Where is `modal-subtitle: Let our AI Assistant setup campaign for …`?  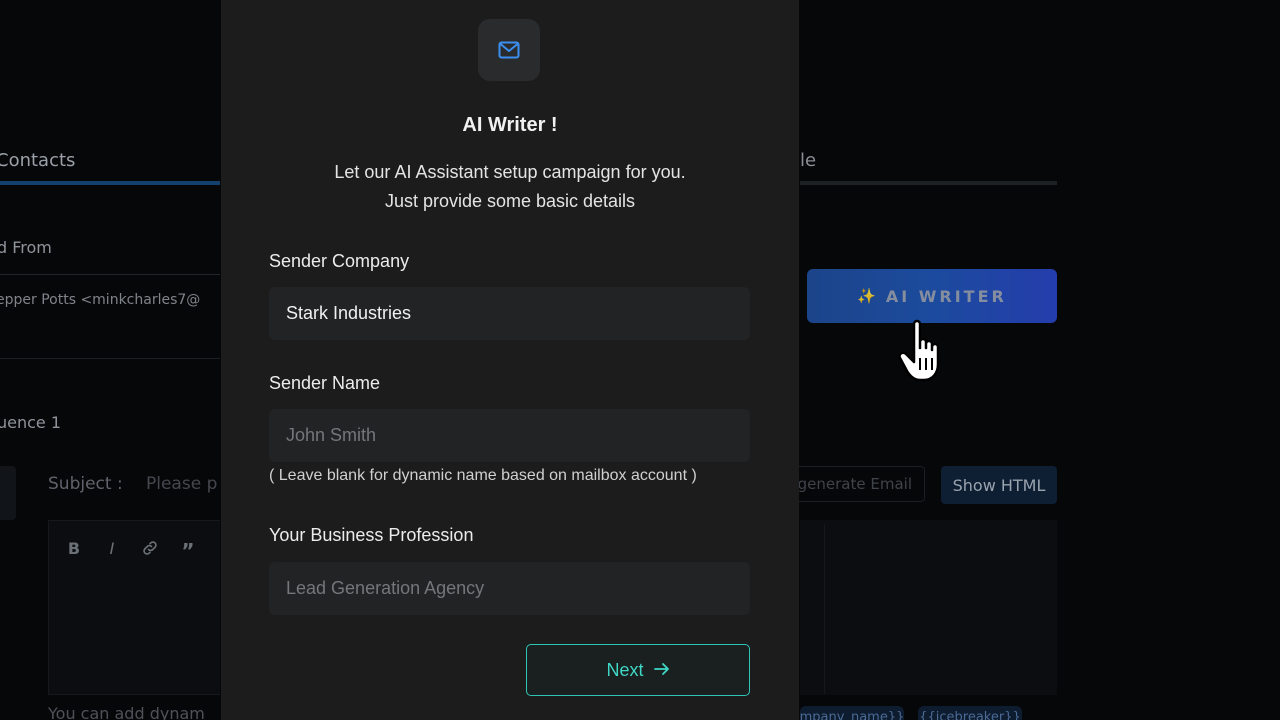
modal-subtitle: Let our AI Assistant setup campaign for … is located at coordinates (510, 187).